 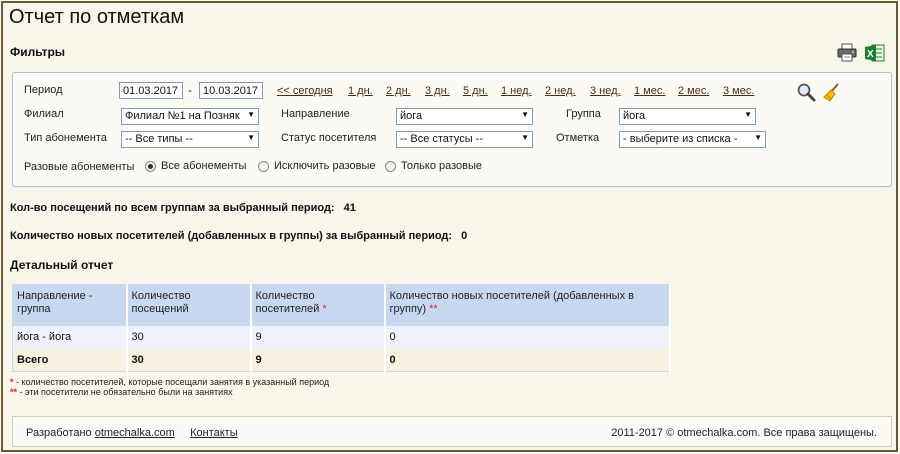 I want to click on link-3-months: 3 мес., so click(x=738, y=91).